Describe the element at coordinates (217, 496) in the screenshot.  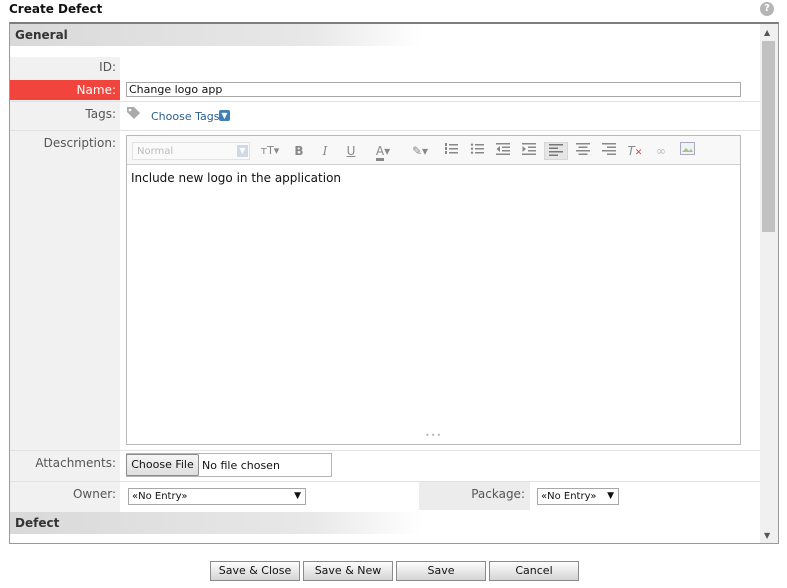
I see `owner-select: «No Entry» ▼` at that location.